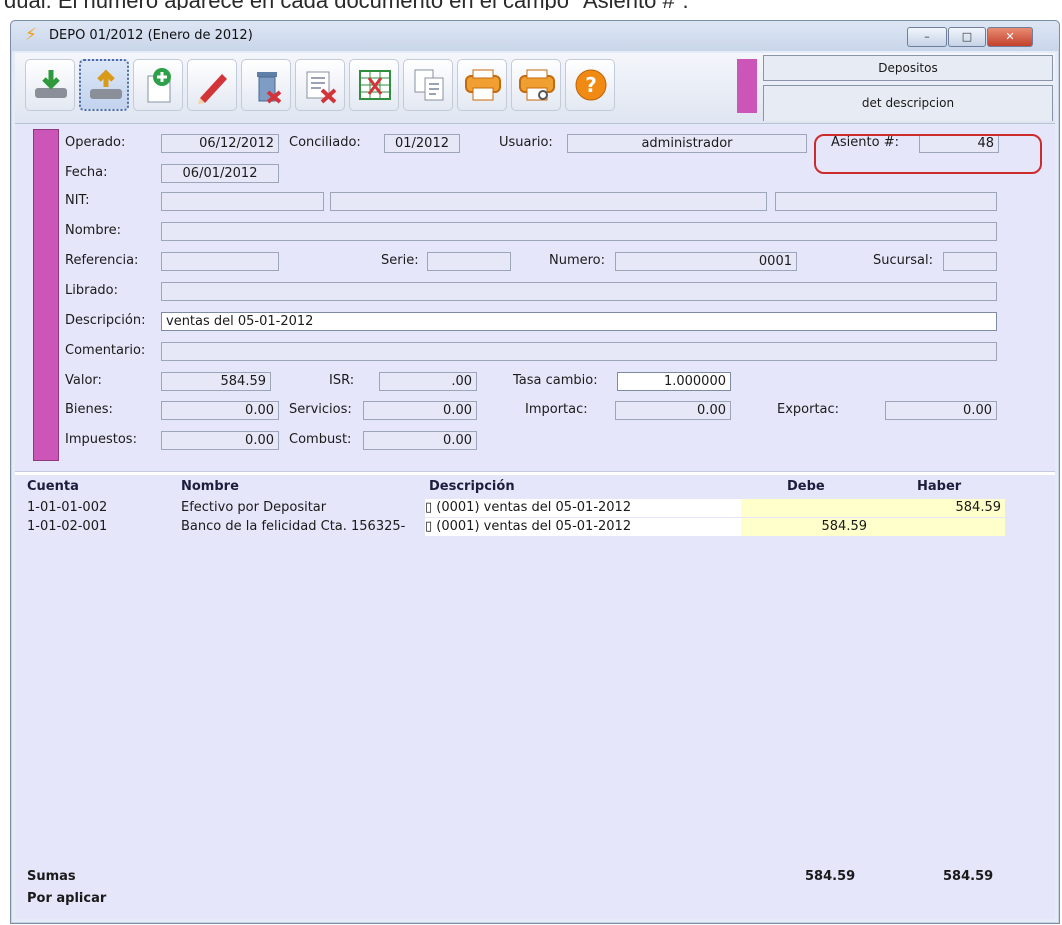  I want to click on cancel-document-button, so click(320, 85).